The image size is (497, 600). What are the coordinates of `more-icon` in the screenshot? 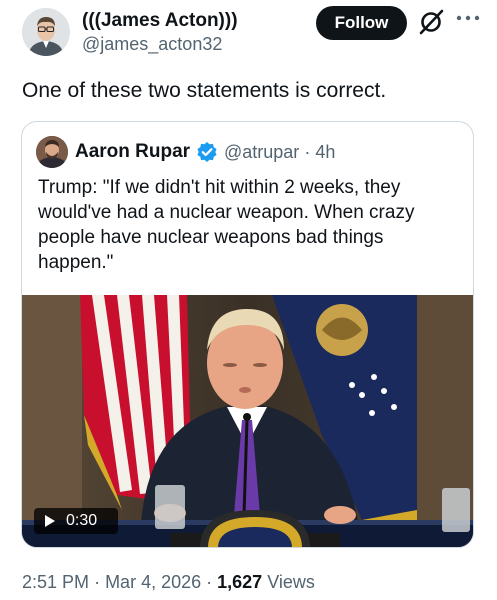 It's located at (468, 18).